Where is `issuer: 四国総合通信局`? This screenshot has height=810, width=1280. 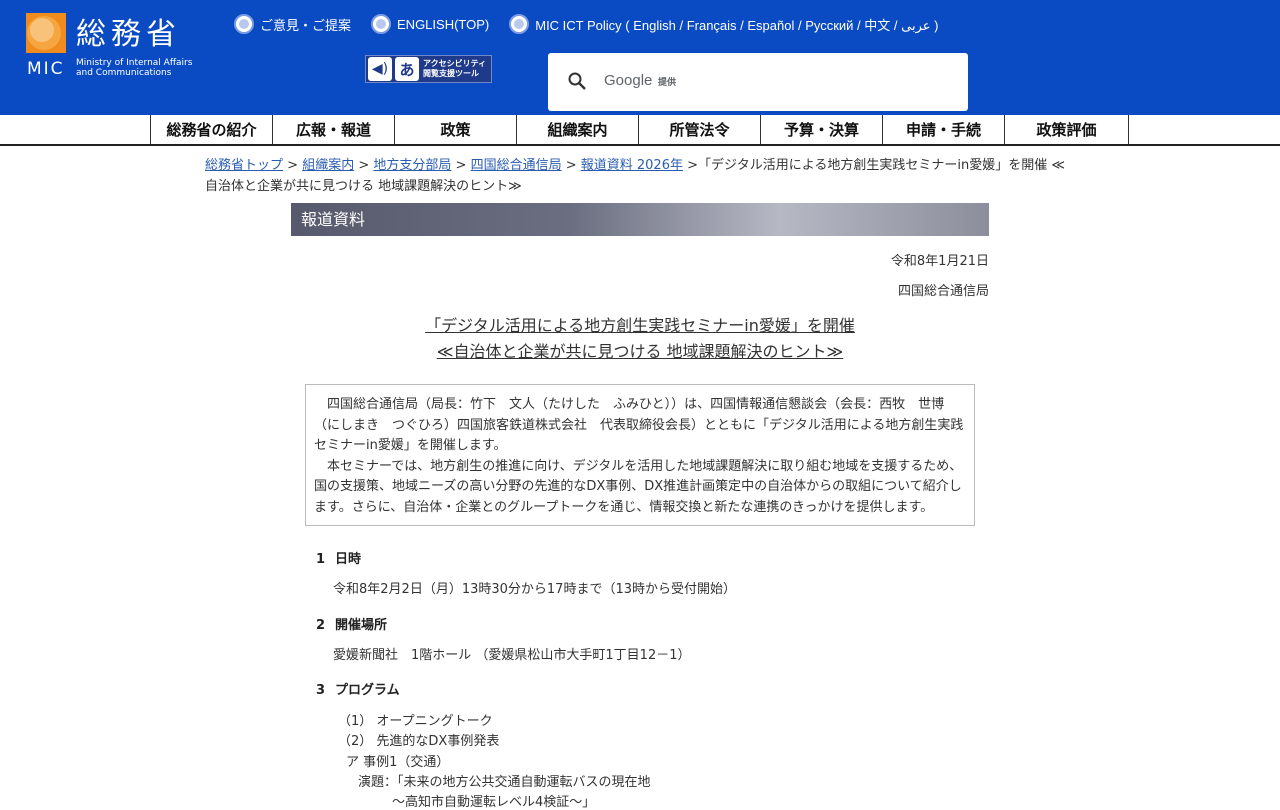
issuer: 四国総合通信局 is located at coordinates (943, 291).